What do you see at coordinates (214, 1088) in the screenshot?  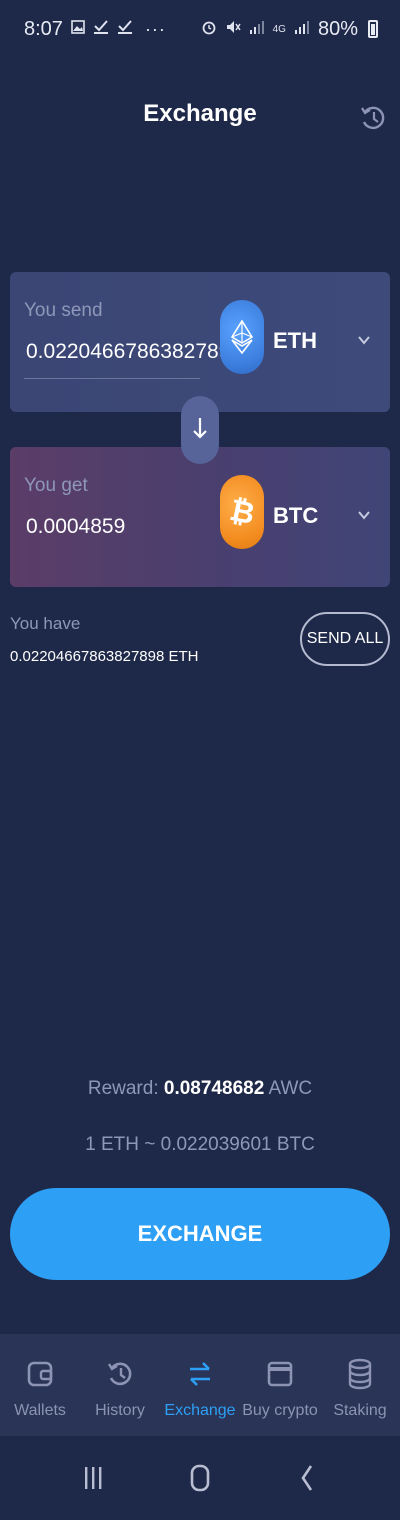 I see `reward-amount: 0.08748682` at bounding box center [214, 1088].